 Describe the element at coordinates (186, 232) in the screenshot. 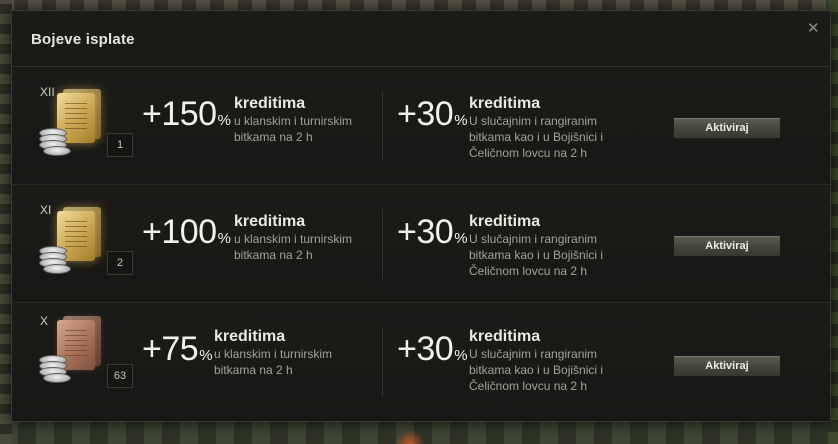

I see `bonus-value: +100%` at that location.